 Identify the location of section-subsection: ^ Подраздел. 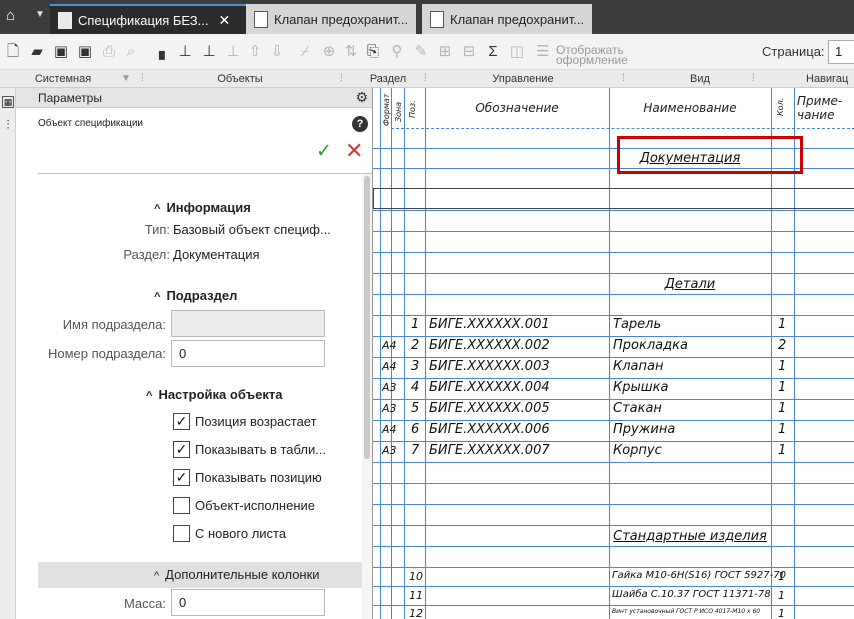
(195, 295).